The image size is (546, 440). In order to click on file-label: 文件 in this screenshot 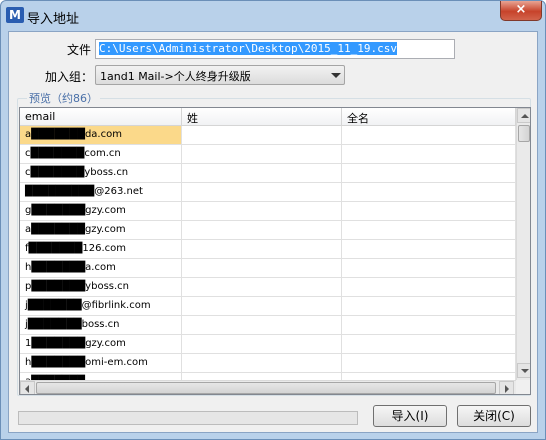, I will do `click(79, 50)`.